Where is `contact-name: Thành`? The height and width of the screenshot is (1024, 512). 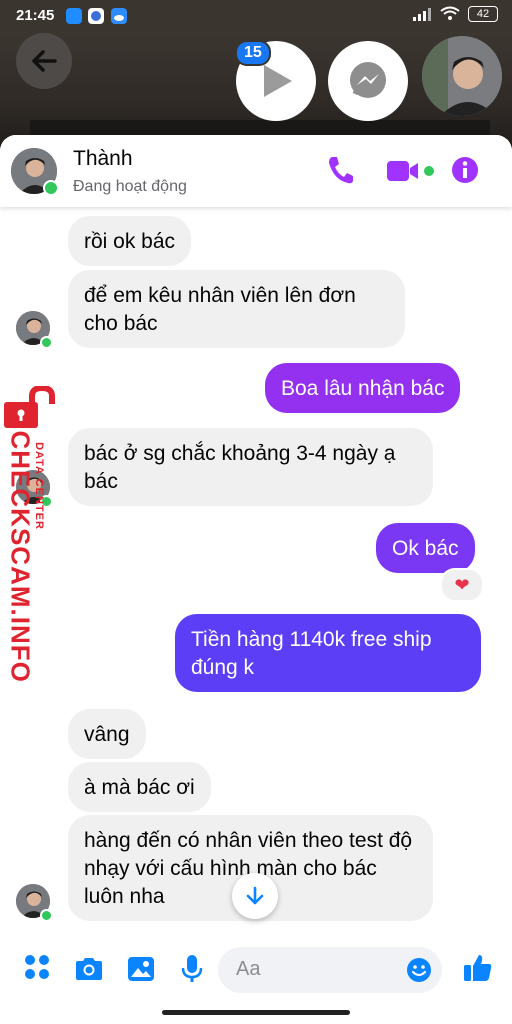 contact-name: Thành is located at coordinates (103, 159).